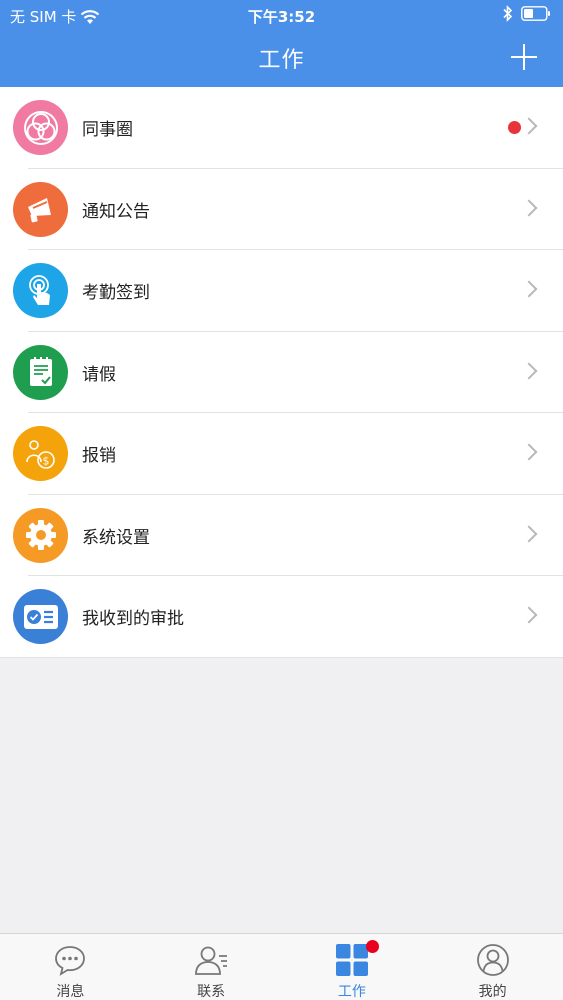  What do you see at coordinates (40, 535) in the screenshot?
I see `gear-icon` at bounding box center [40, 535].